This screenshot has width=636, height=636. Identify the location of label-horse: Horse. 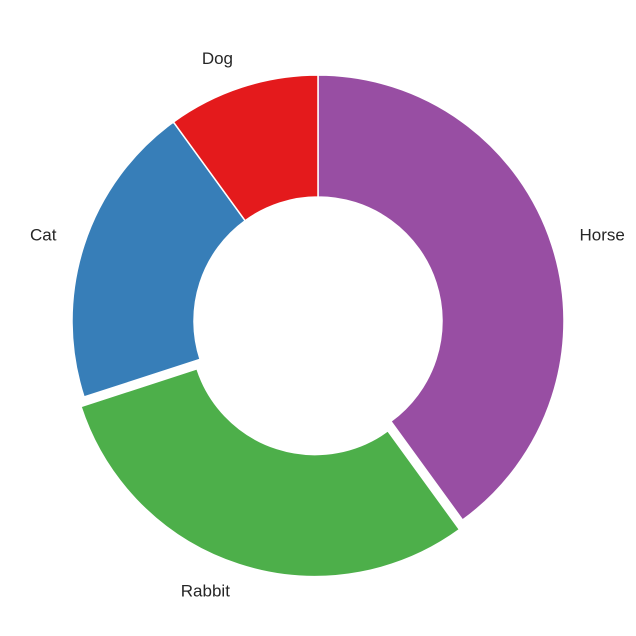
(602, 235).